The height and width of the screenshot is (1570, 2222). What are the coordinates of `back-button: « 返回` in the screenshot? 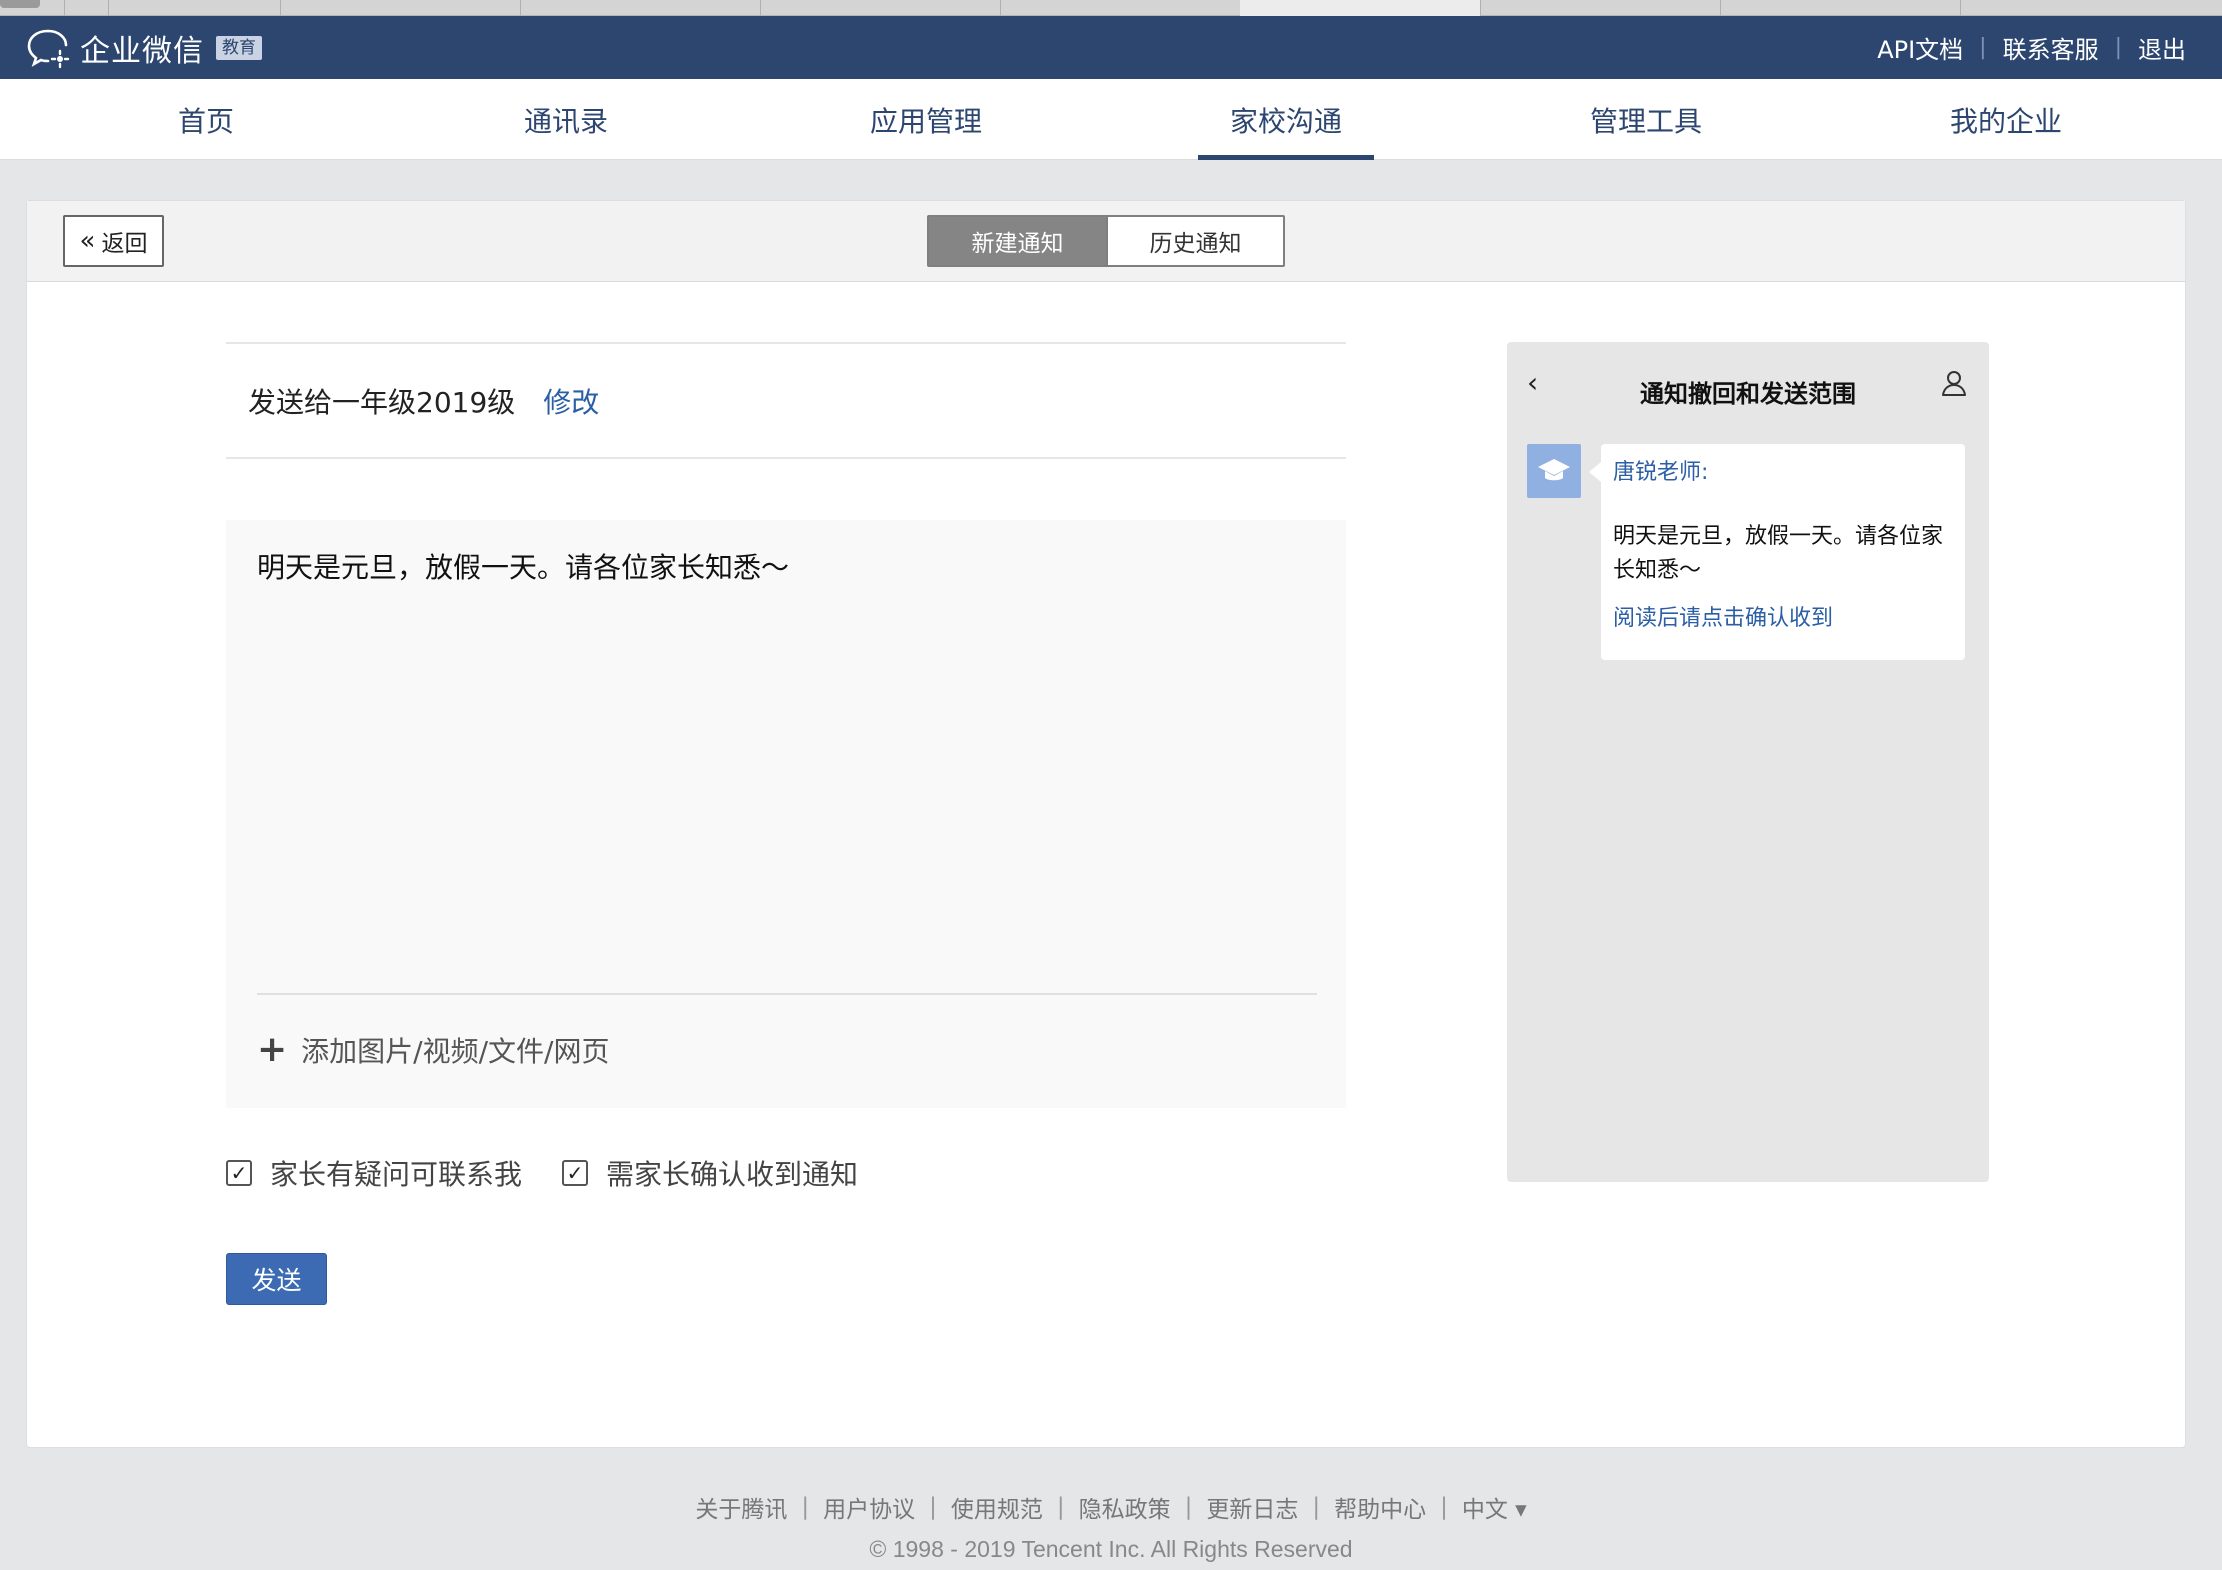 It's located at (113, 241).